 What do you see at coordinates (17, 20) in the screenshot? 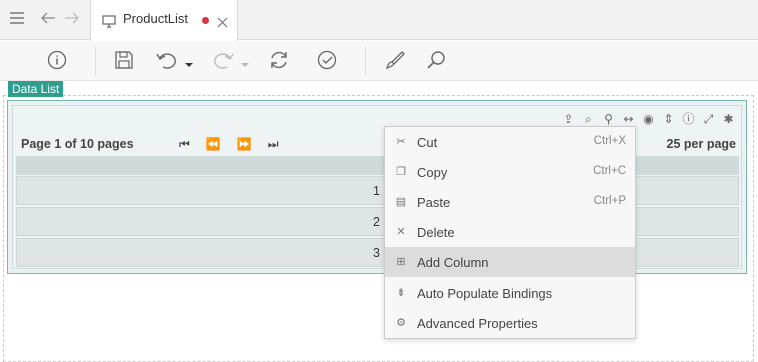
I see `menu-icon` at bounding box center [17, 20].